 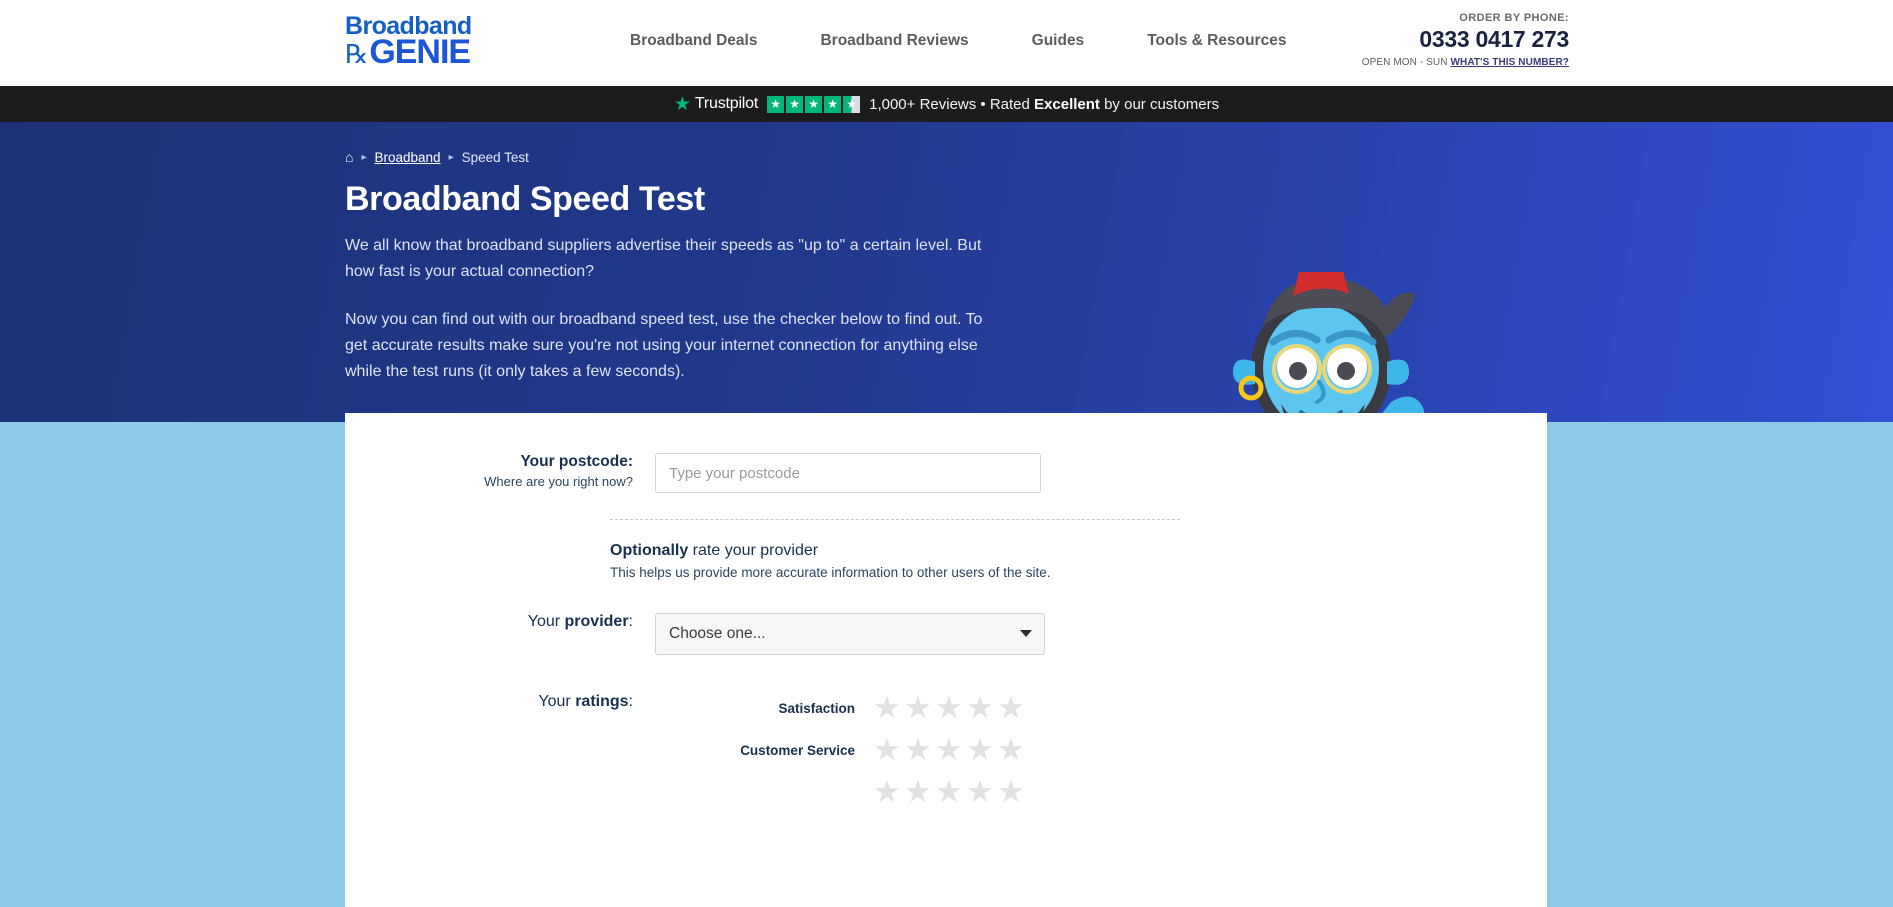 I want to click on rating-item: Satisfaction ★ ★ ★ ★ ★, so click(x=840, y=707).